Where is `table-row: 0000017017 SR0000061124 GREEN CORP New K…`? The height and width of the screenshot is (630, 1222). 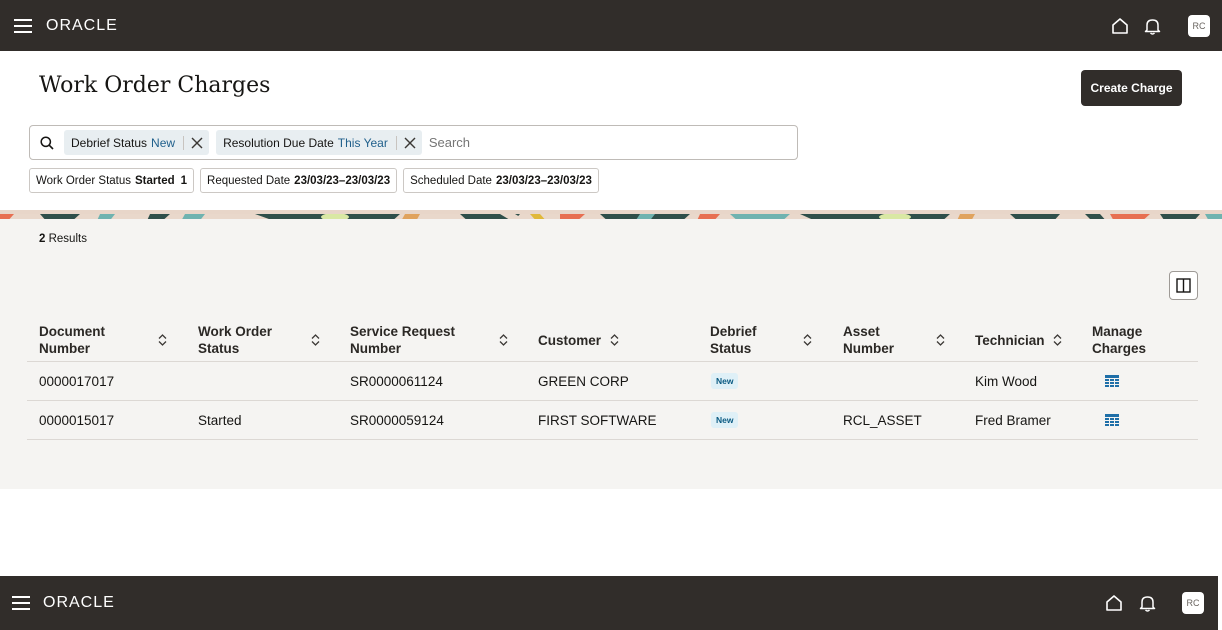
table-row: 0000017017 SR0000061124 GREEN CORP New K… is located at coordinates (612, 381).